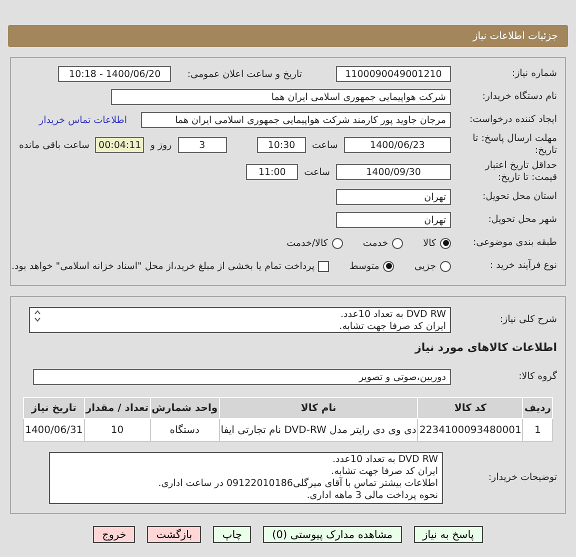 The height and width of the screenshot is (557, 576). I want to click on column-header: تعداد / مقدار, so click(117, 408).